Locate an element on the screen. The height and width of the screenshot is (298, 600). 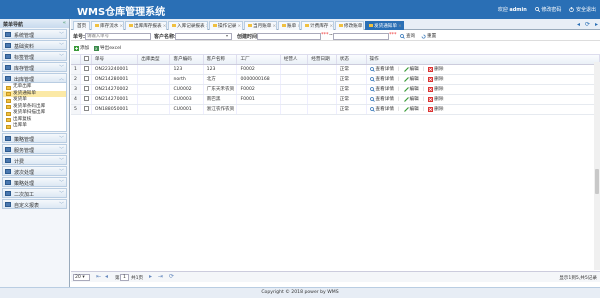
tab: 首页 is located at coordinates (81, 25).